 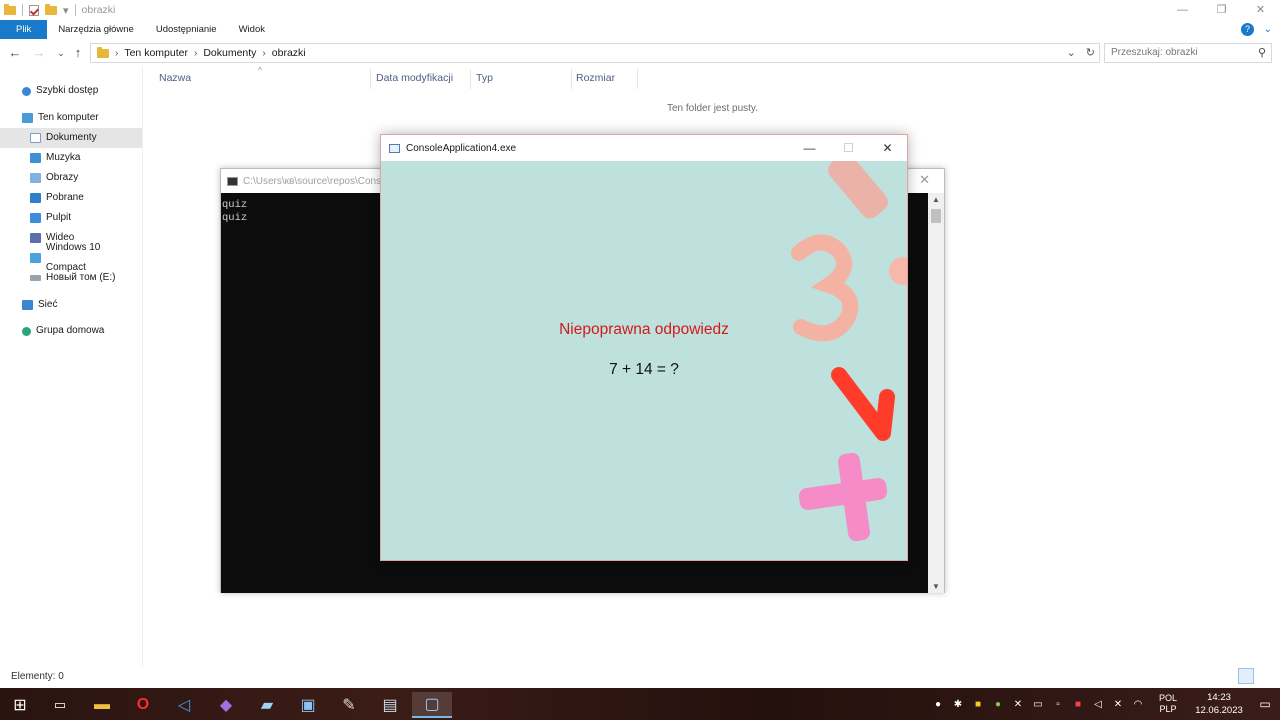 What do you see at coordinates (1138, 704) in the screenshot?
I see `wifi-icon: ◠` at bounding box center [1138, 704].